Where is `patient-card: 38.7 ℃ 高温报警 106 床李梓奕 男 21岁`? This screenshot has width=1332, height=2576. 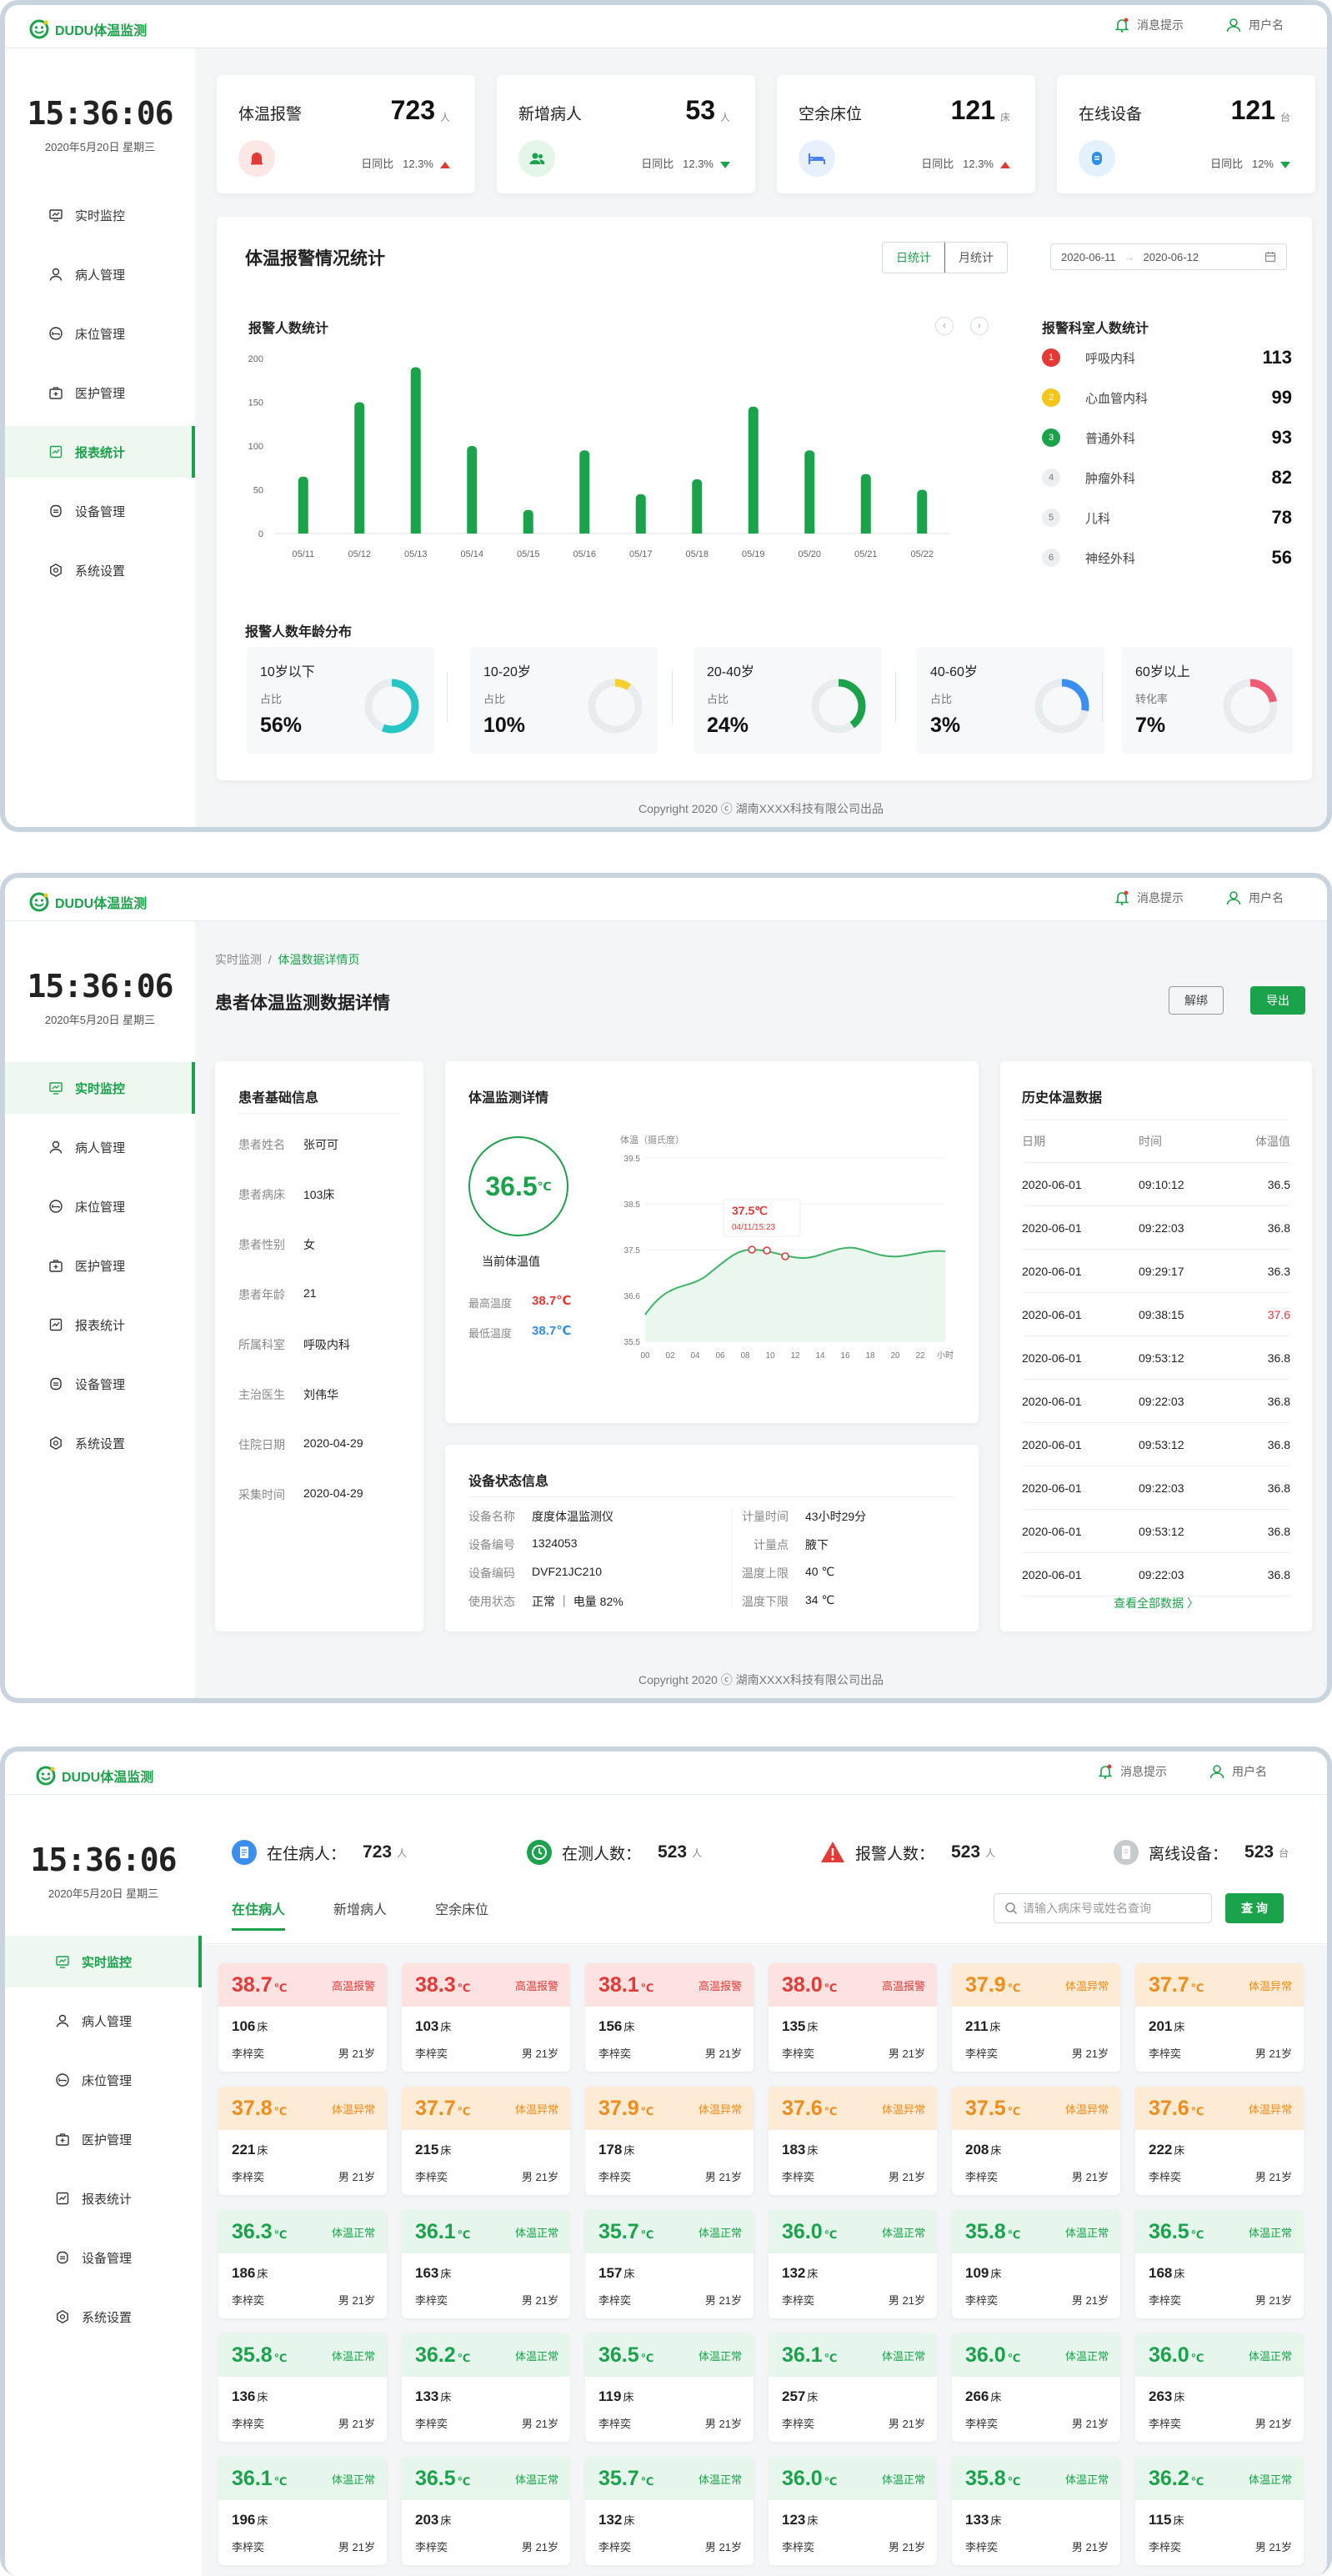 patient-card: 38.7 ℃ 高温报警 106 床李梓奕 男 21岁 is located at coordinates (302, 2017).